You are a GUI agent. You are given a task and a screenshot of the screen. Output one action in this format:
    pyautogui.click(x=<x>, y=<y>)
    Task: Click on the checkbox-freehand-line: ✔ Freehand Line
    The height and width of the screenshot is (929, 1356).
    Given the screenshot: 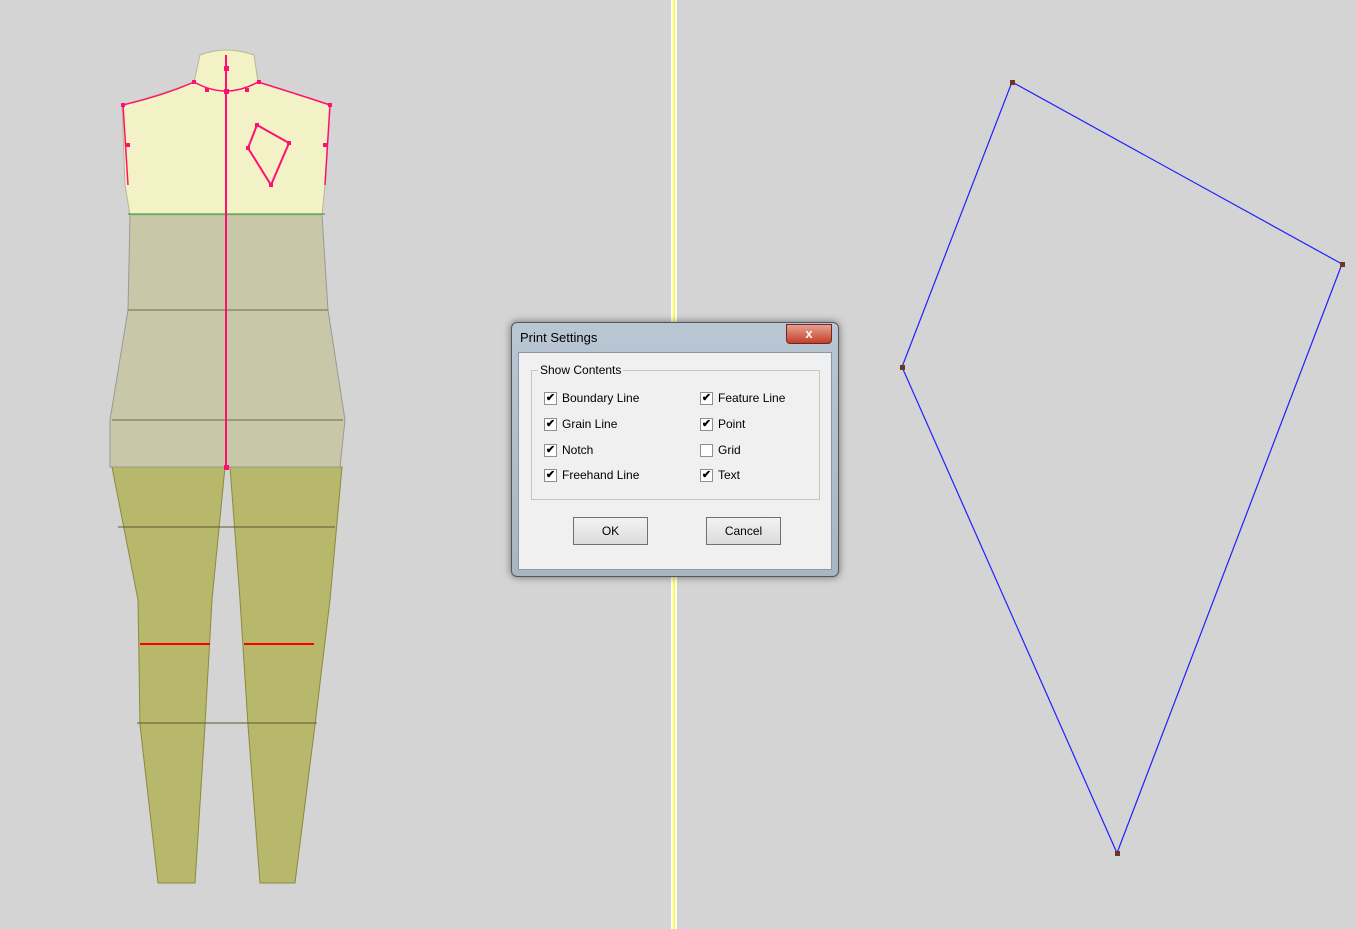 What is the action you would take?
    pyautogui.click(x=591, y=475)
    